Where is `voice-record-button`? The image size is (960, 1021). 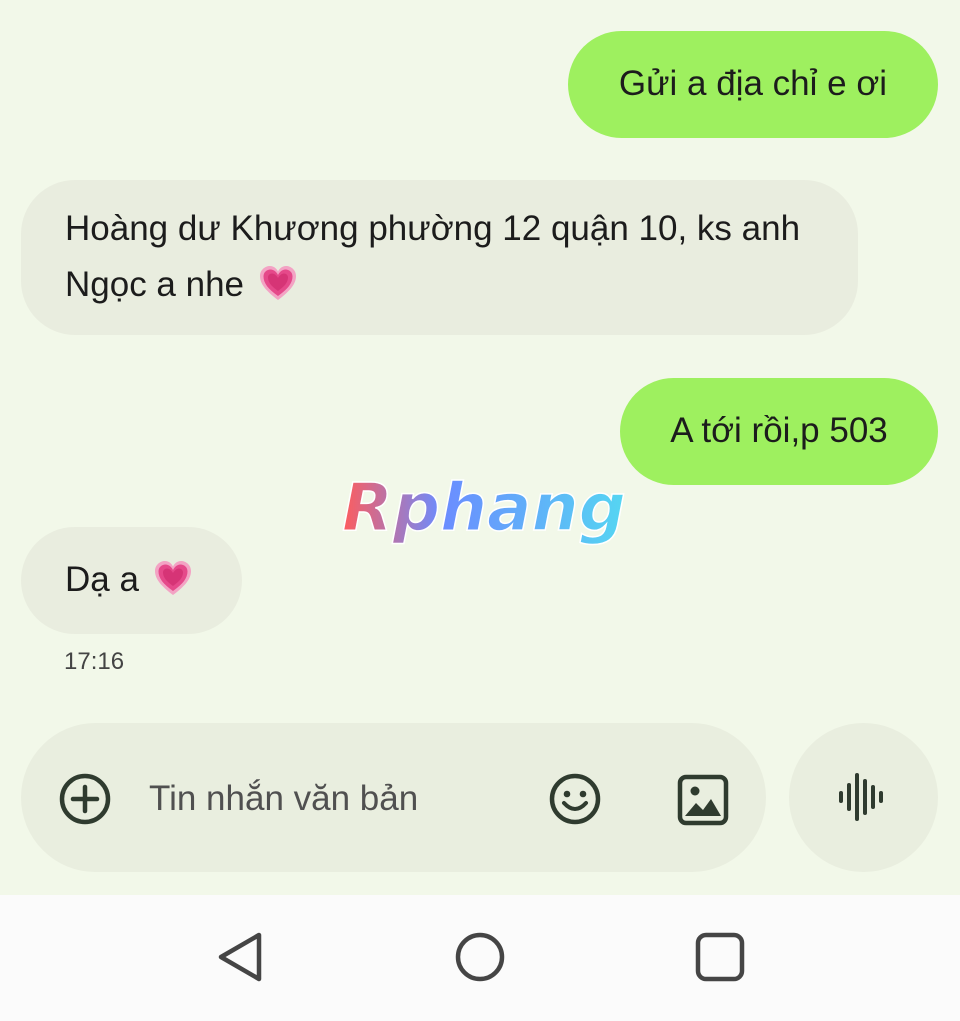 voice-record-button is located at coordinates (863, 797).